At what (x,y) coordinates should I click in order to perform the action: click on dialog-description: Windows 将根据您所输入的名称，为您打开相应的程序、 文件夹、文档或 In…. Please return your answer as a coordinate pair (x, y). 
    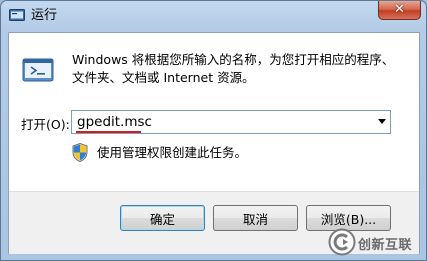
    Looking at the image, I should click on (242, 69).